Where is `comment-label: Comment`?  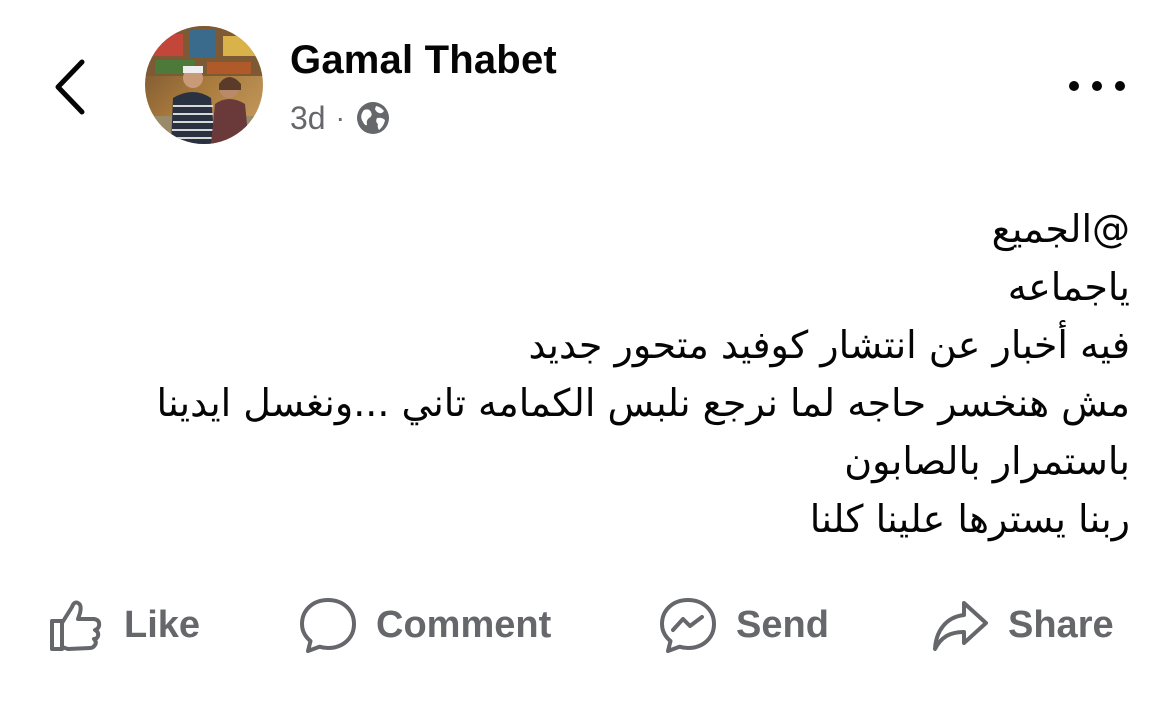 comment-label: Comment is located at coordinates (464, 624).